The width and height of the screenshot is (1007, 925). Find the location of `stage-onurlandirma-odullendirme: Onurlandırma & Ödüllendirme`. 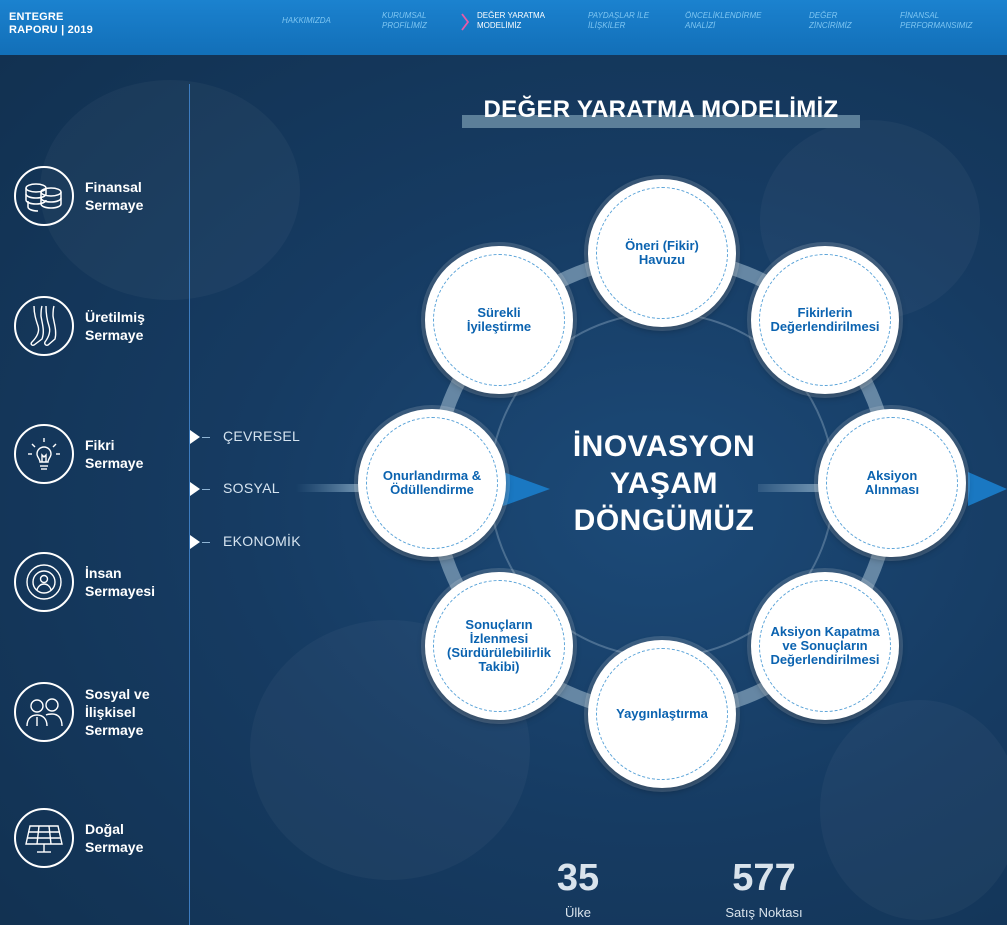

stage-onurlandirma-odullendirme: Onurlandırma & Ödüllendirme is located at coordinates (432, 483).